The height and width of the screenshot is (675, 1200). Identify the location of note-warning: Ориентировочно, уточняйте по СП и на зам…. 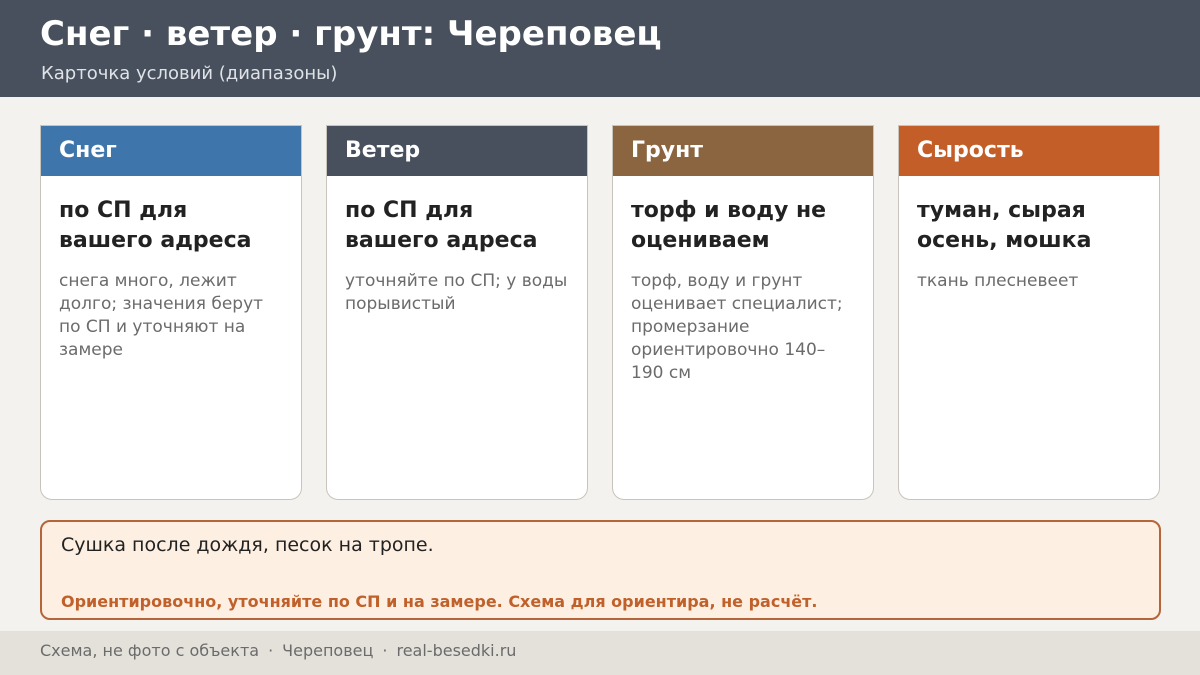
(439, 601).